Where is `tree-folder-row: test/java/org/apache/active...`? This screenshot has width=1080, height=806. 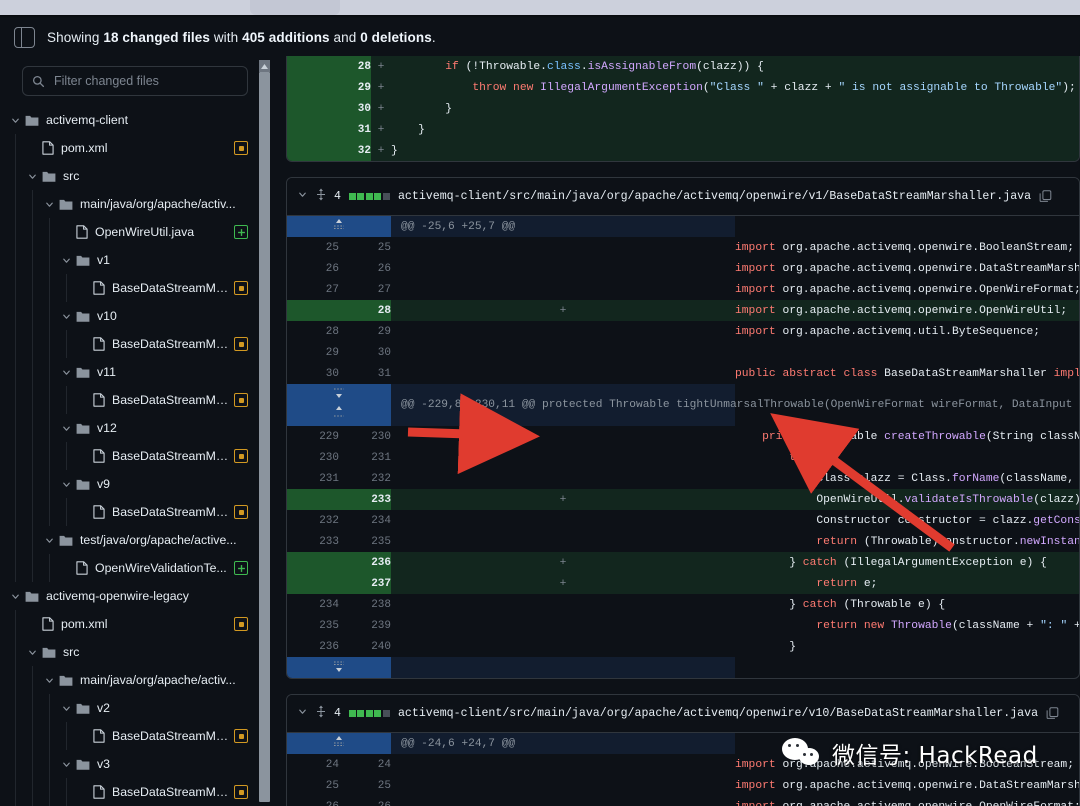 tree-folder-row: test/java/org/apache/active... is located at coordinates (131, 540).